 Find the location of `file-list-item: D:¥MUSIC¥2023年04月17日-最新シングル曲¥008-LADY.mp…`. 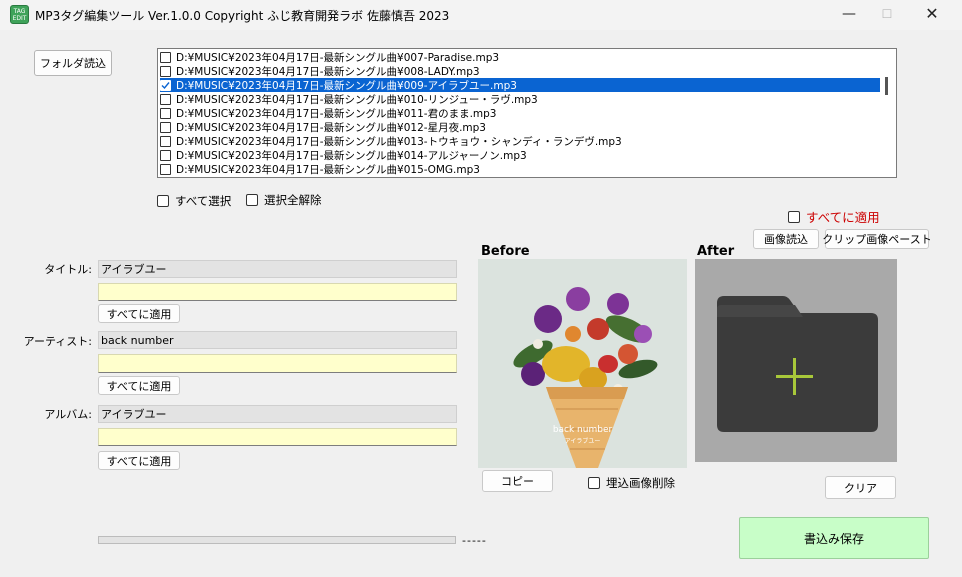

file-list-item: D:¥MUSIC¥2023年04月17日-最新シングル曲¥008-LADY.mp… is located at coordinates (520, 71).